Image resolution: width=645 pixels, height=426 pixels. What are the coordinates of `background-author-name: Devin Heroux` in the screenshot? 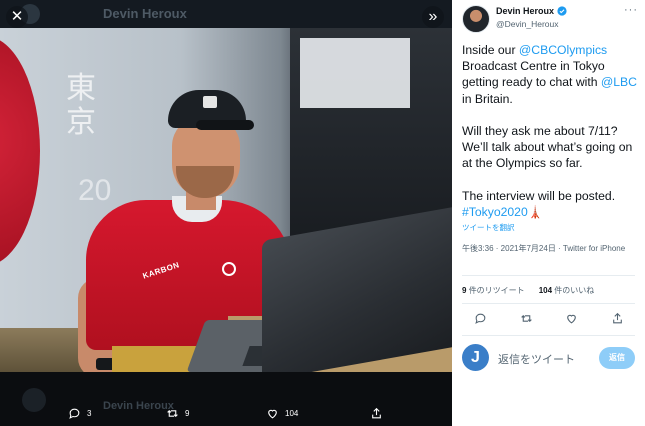 It's located at (145, 13).